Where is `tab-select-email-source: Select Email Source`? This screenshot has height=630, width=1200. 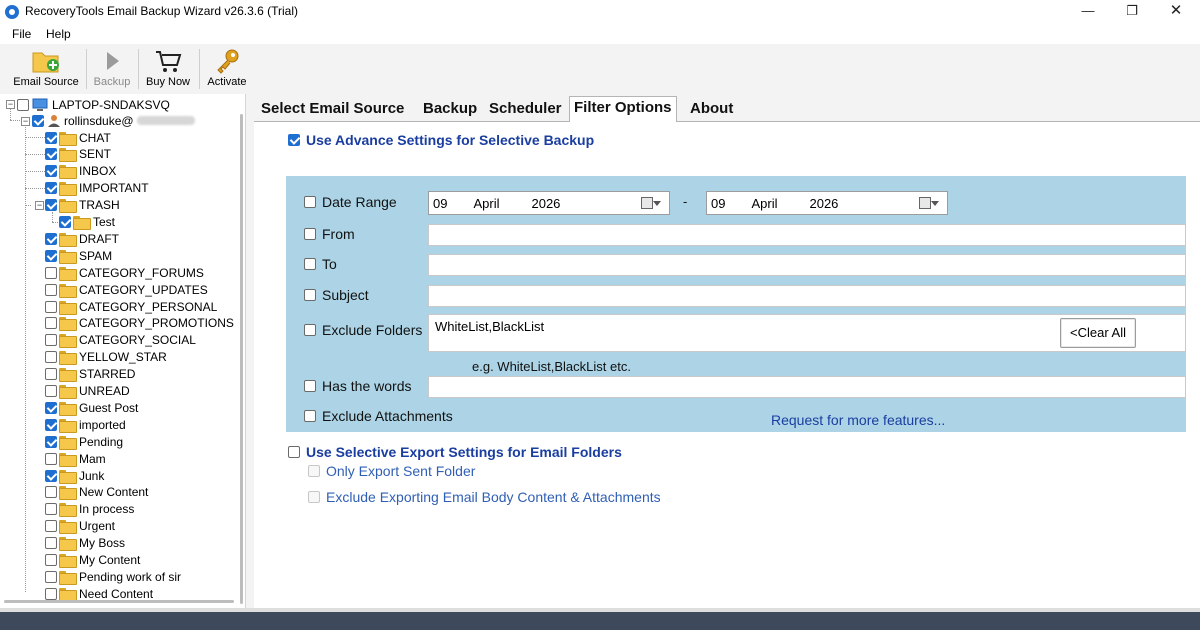 tab-select-email-source: Select Email Source is located at coordinates (332, 109).